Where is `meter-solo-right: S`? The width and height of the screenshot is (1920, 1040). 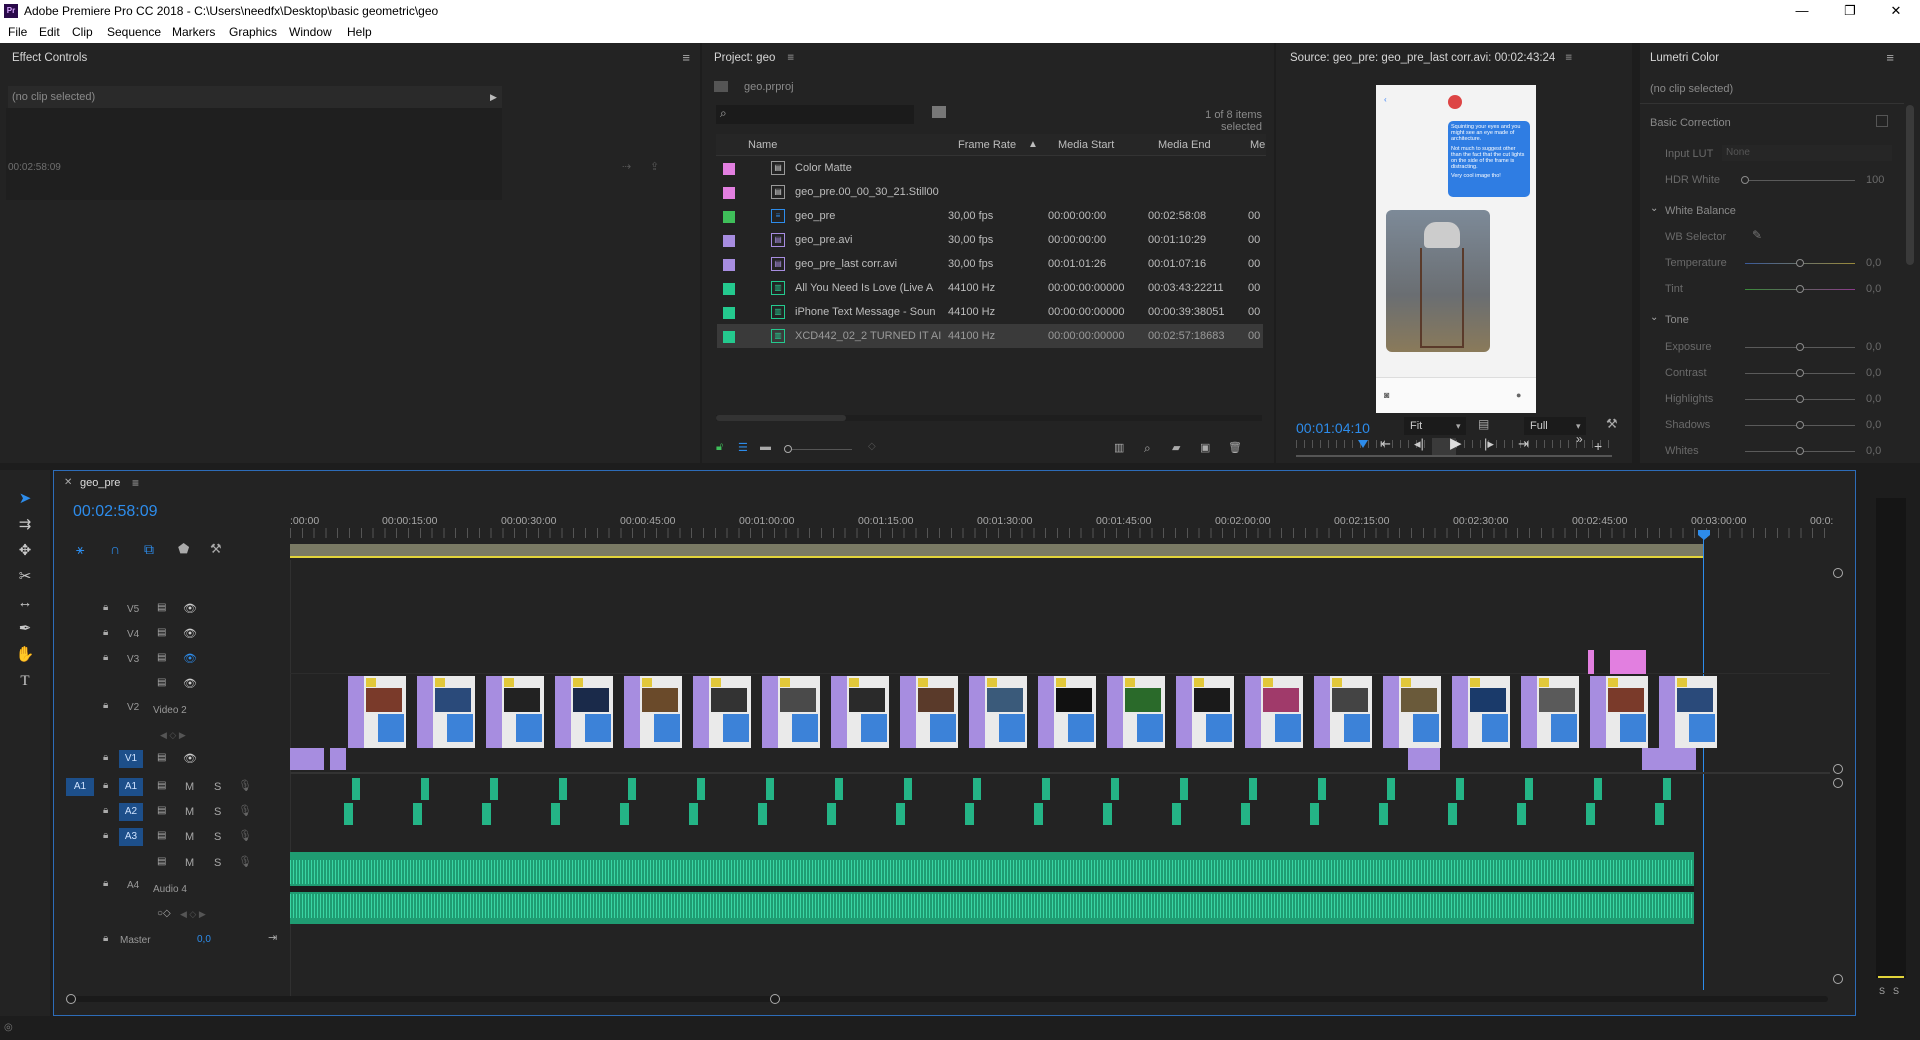
meter-solo-right: S is located at coordinates (1896, 991).